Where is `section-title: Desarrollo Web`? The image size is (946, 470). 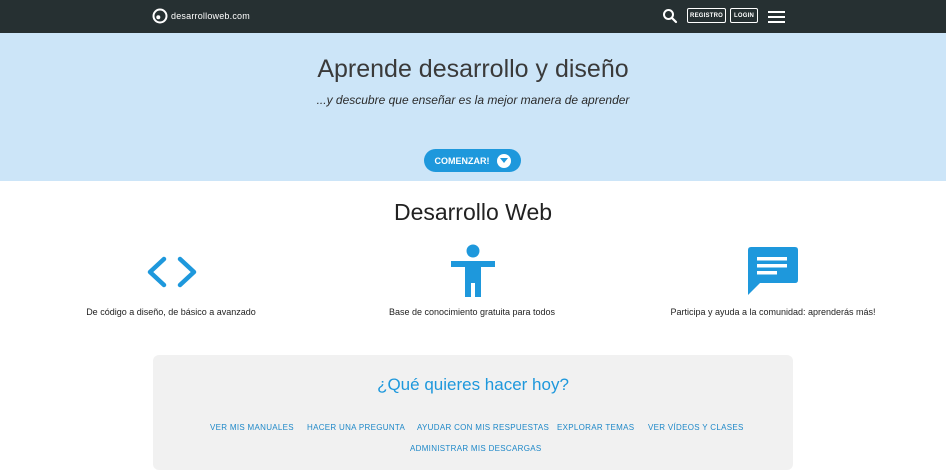 section-title: Desarrollo Web is located at coordinates (473, 212).